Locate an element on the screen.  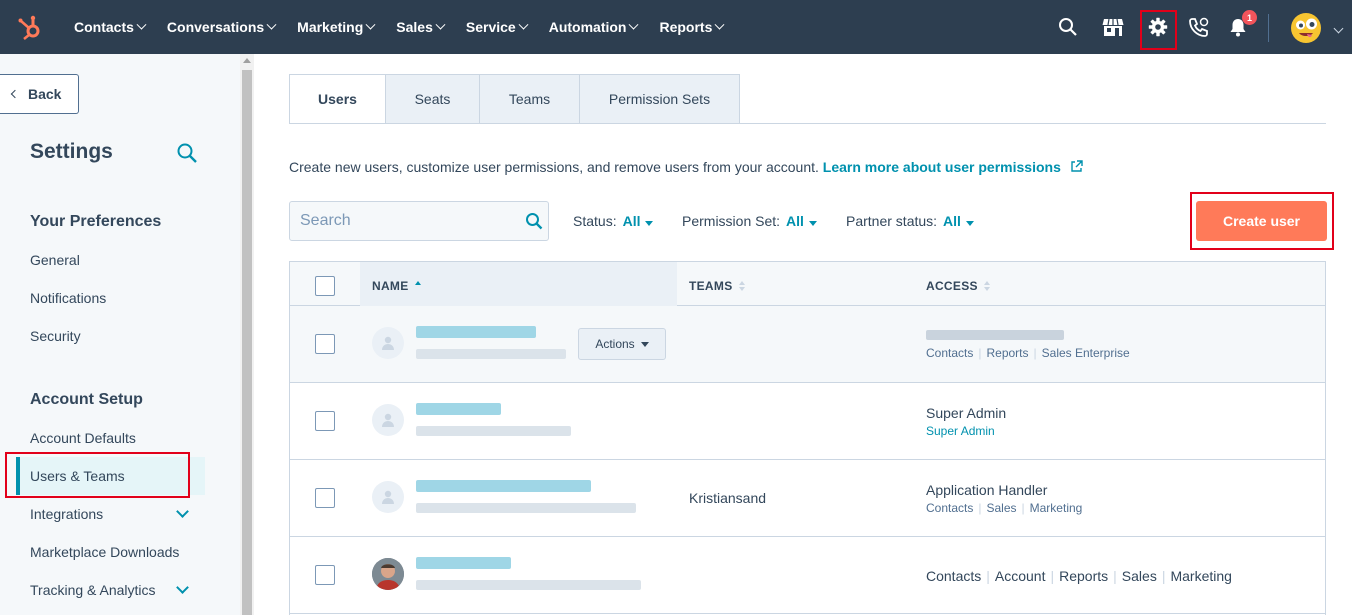
back-button: Back is located at coordinates (39, 94).